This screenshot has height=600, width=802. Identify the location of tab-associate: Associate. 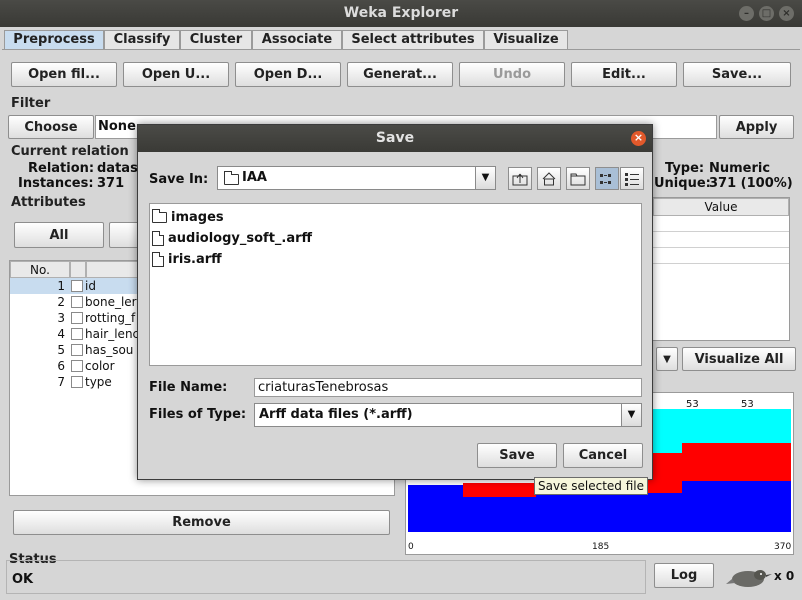
(297, 39).